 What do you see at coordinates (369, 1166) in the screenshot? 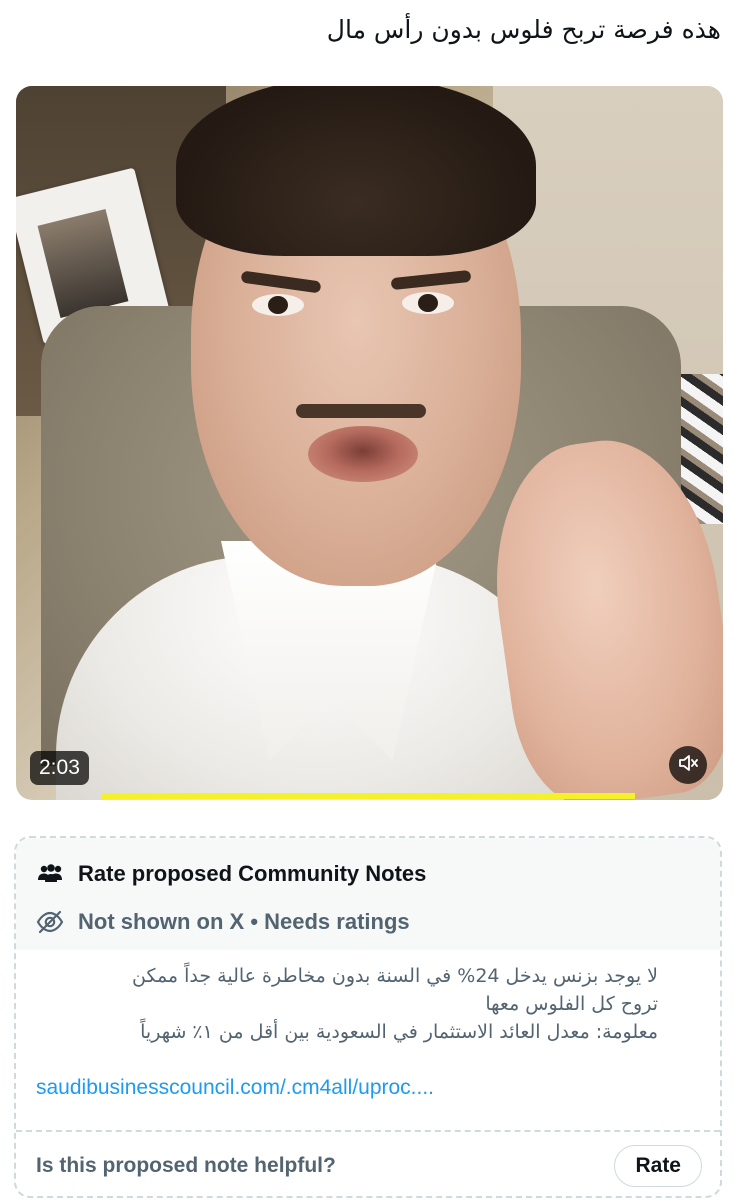
I see `note-footer: Is this proposed note helpful? Rate` at bounding box center [369, 1166].